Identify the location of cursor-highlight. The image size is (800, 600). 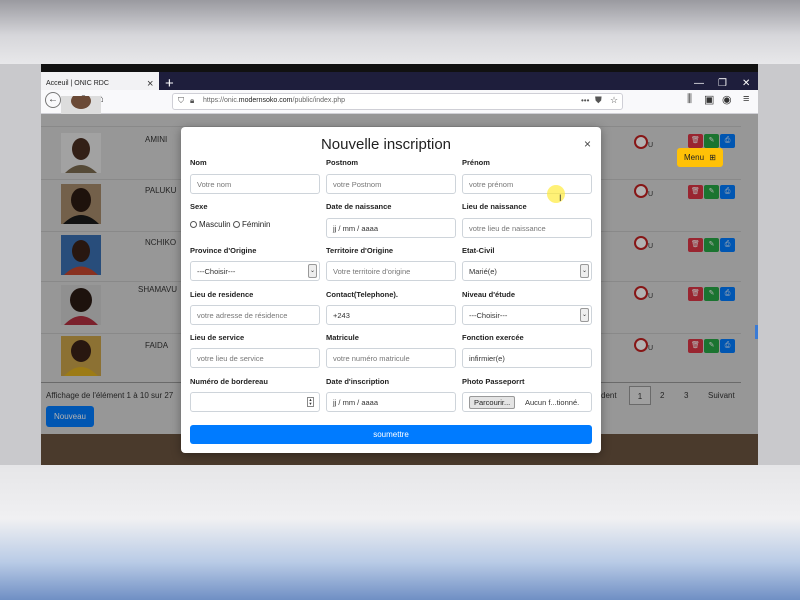
(556, 194).